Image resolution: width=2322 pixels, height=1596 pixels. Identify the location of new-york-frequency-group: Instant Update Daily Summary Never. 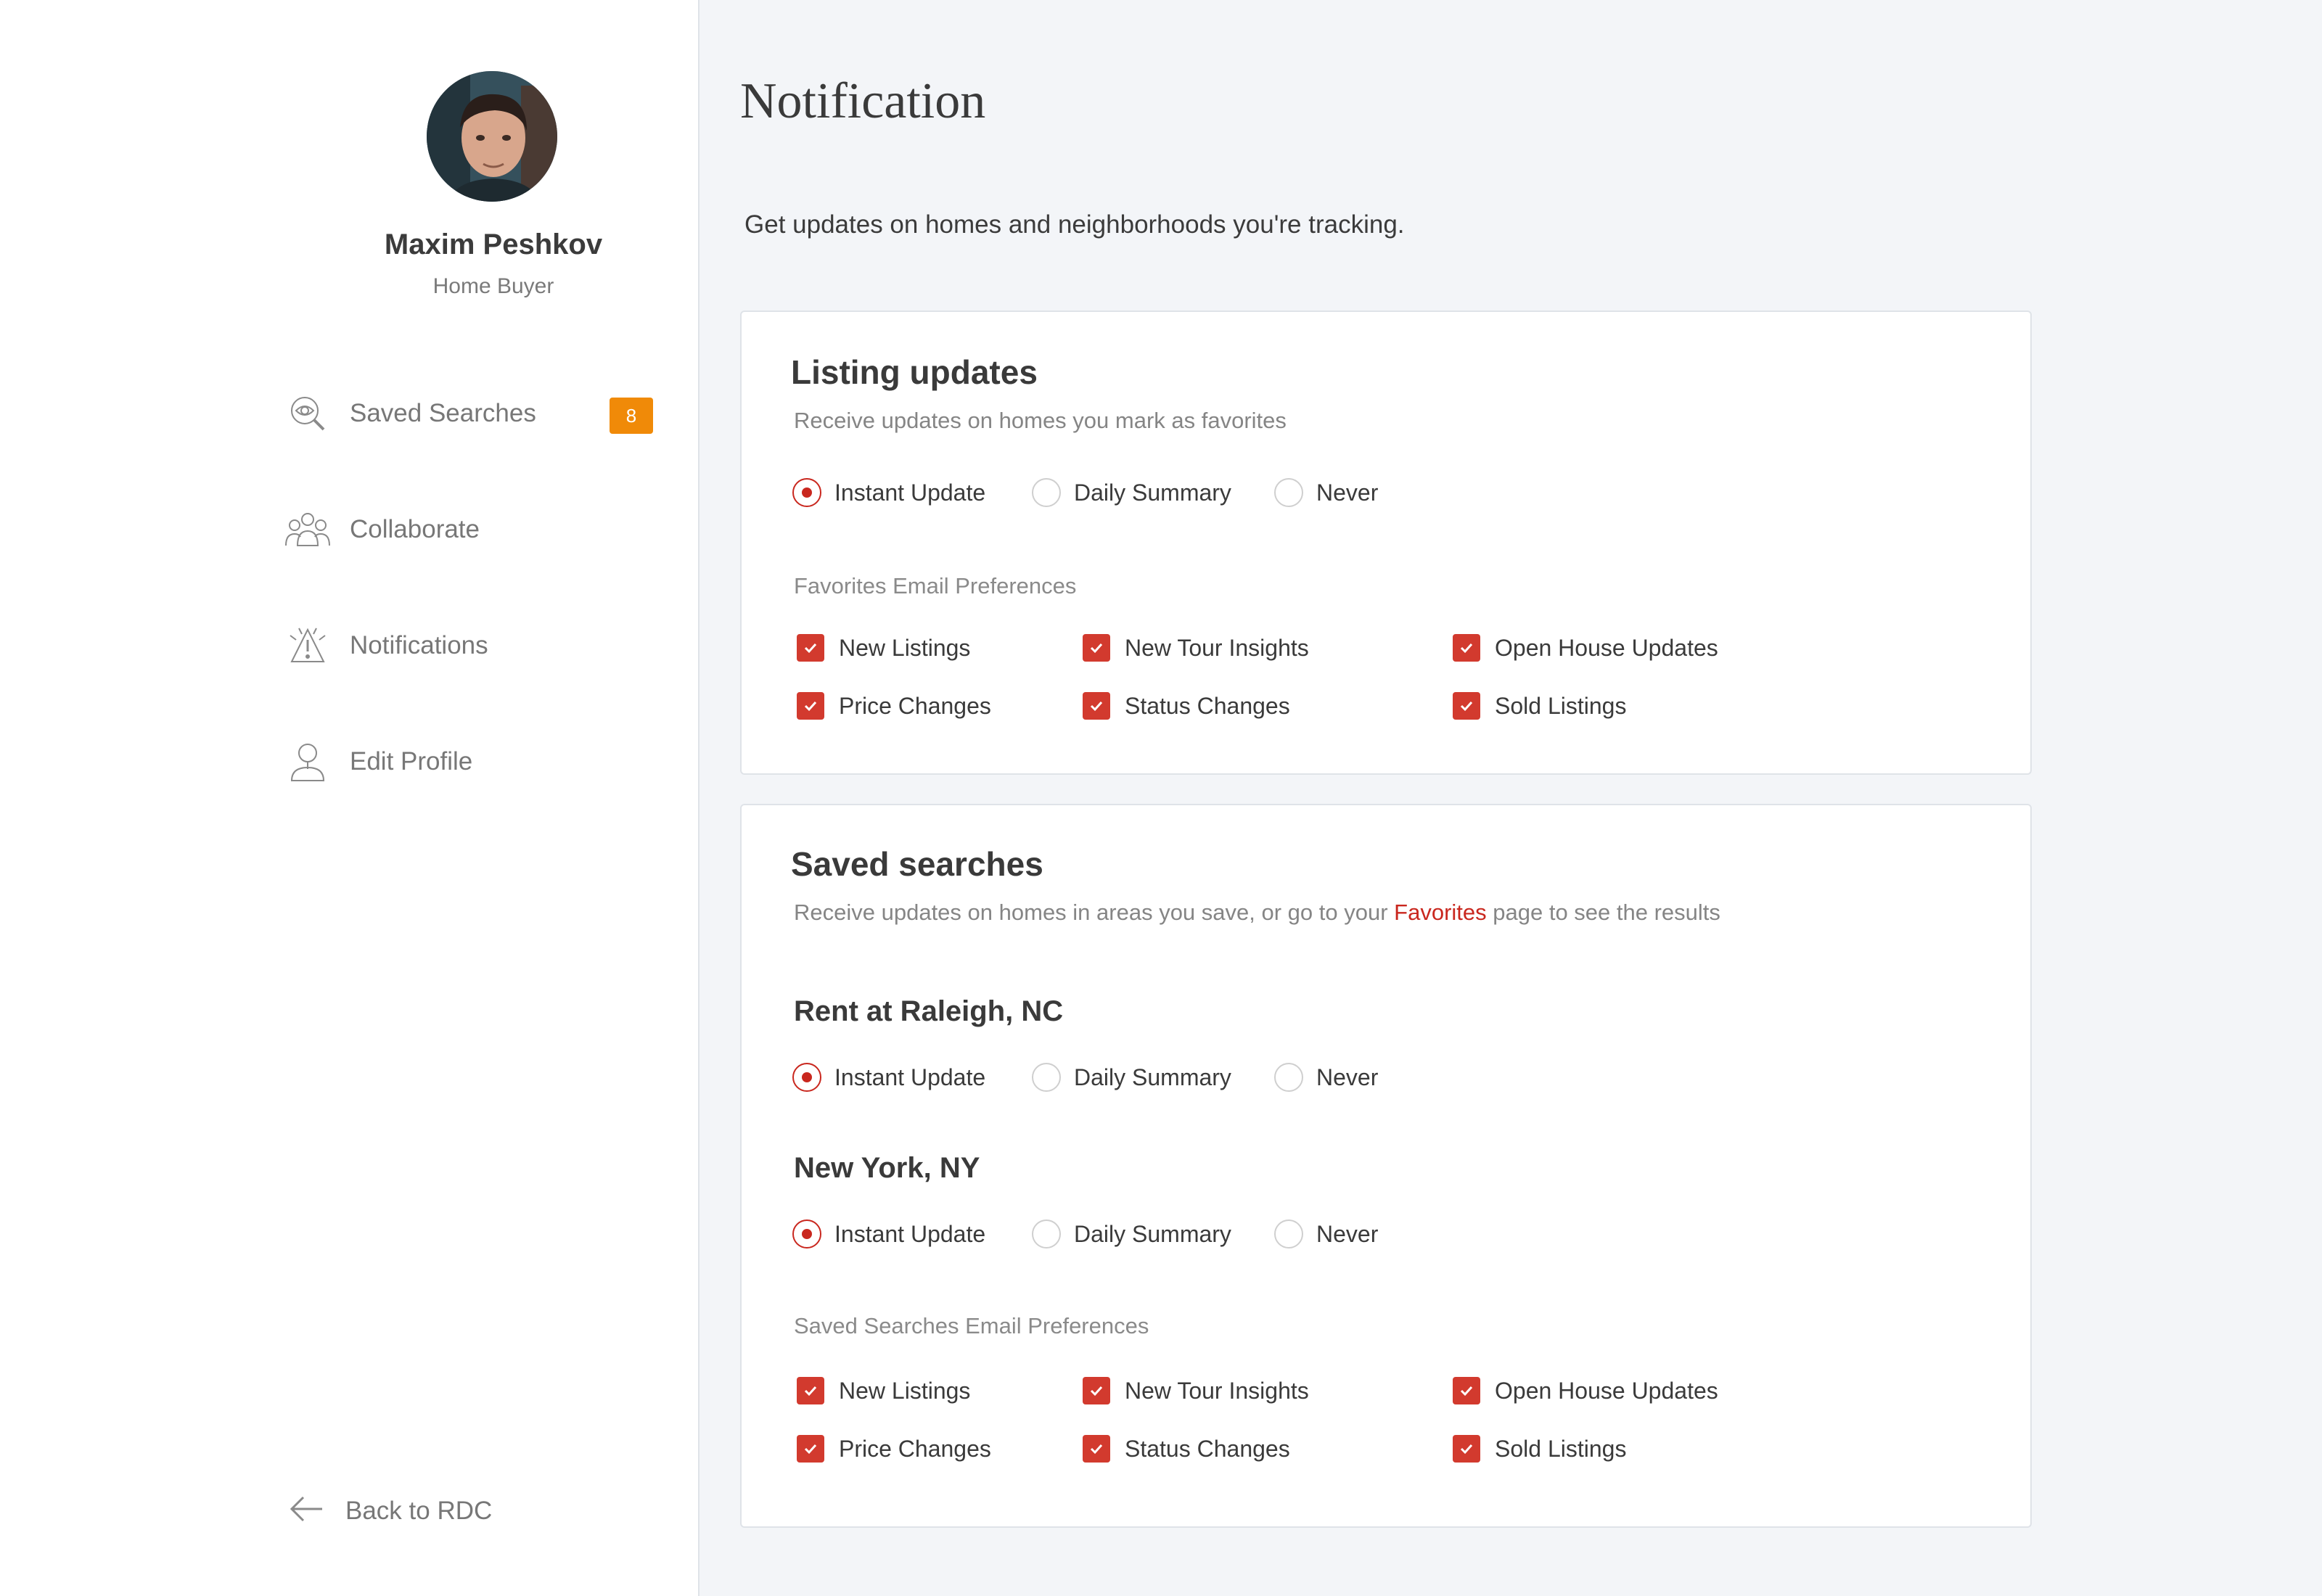
(1227, 1234).